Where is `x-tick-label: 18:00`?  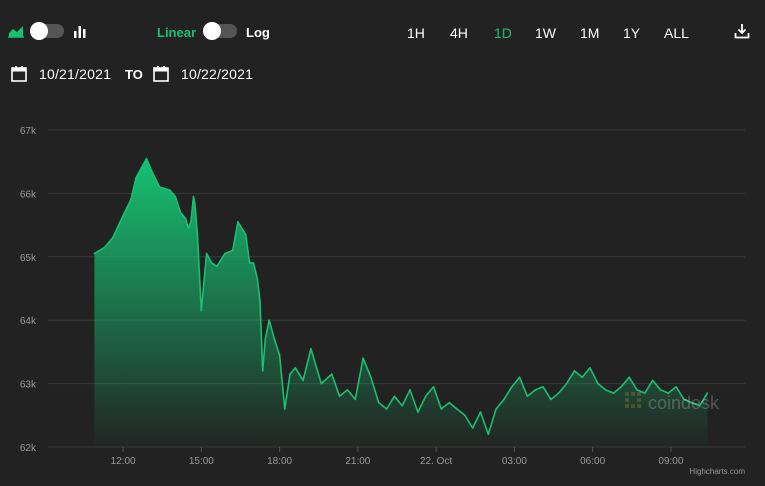
x-tick-label: 18:00 is located at coordinates (279, 461).